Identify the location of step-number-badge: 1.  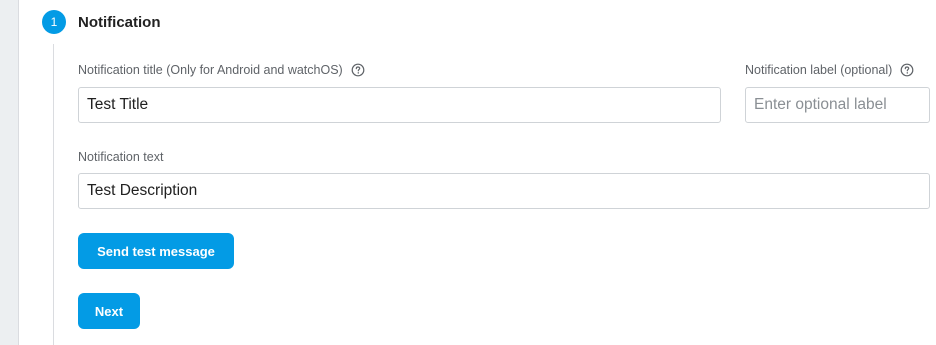
(54, 22).